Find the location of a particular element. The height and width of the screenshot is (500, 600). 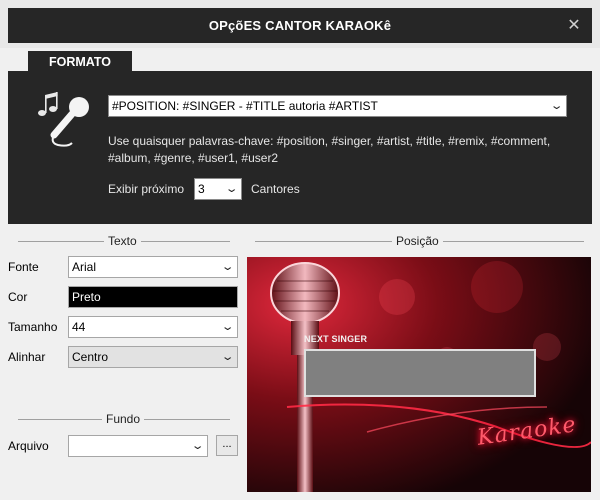

color-value: Preto is located at coordinates (86, 297).